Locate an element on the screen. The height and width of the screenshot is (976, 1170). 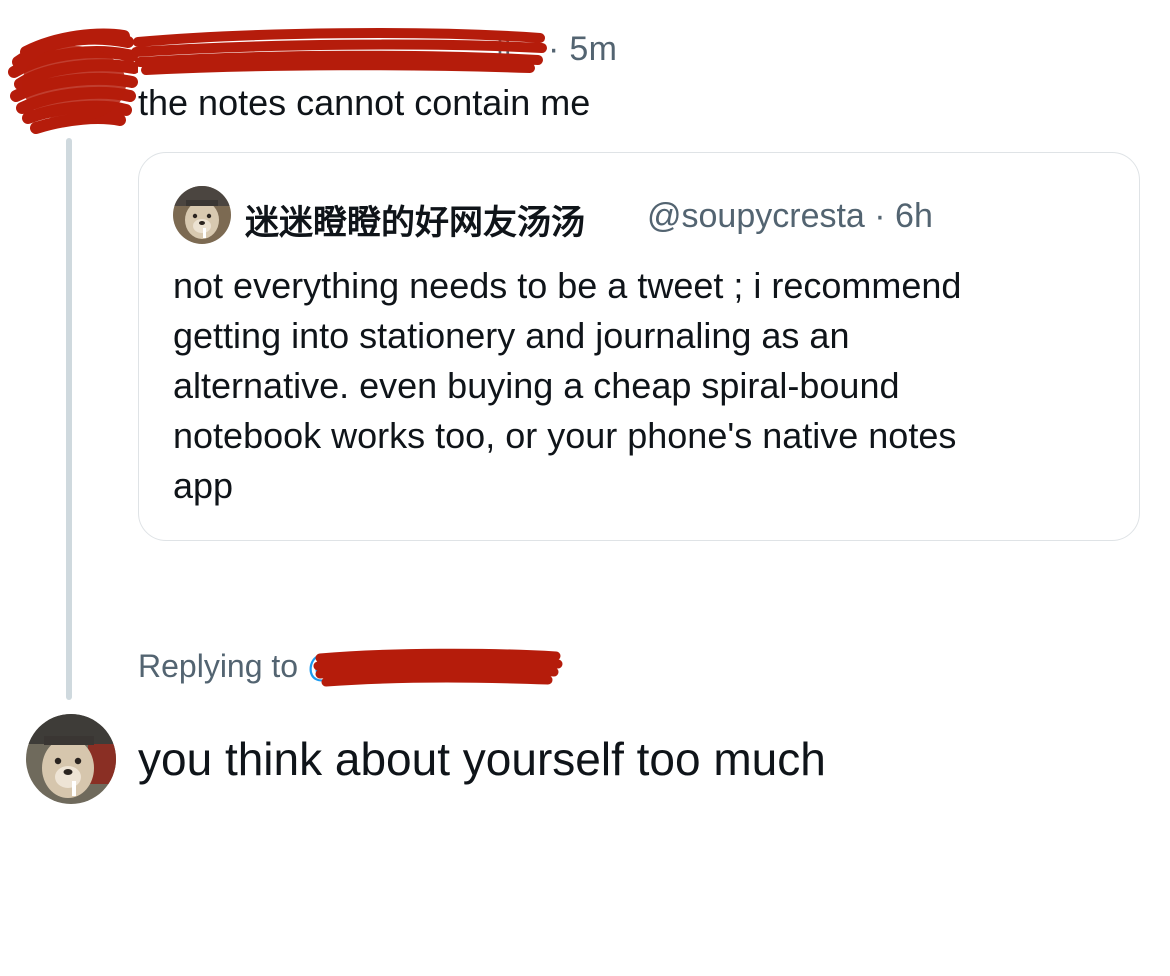
tweet-timestamp: · 5m is located at coordinates (582, 49).